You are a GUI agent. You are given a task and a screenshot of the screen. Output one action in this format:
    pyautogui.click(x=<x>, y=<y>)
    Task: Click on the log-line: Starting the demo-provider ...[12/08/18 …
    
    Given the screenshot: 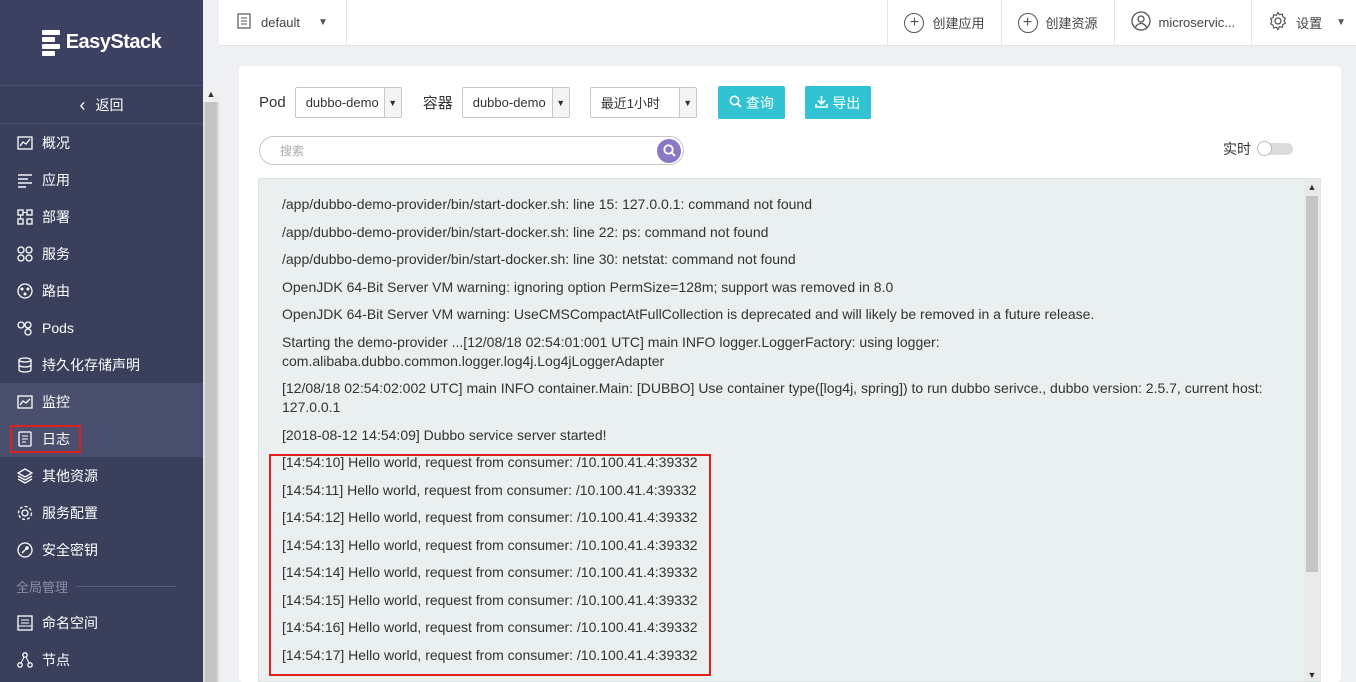 What is the action you would take?
    pyautogui.click(x=611, y=351)
    